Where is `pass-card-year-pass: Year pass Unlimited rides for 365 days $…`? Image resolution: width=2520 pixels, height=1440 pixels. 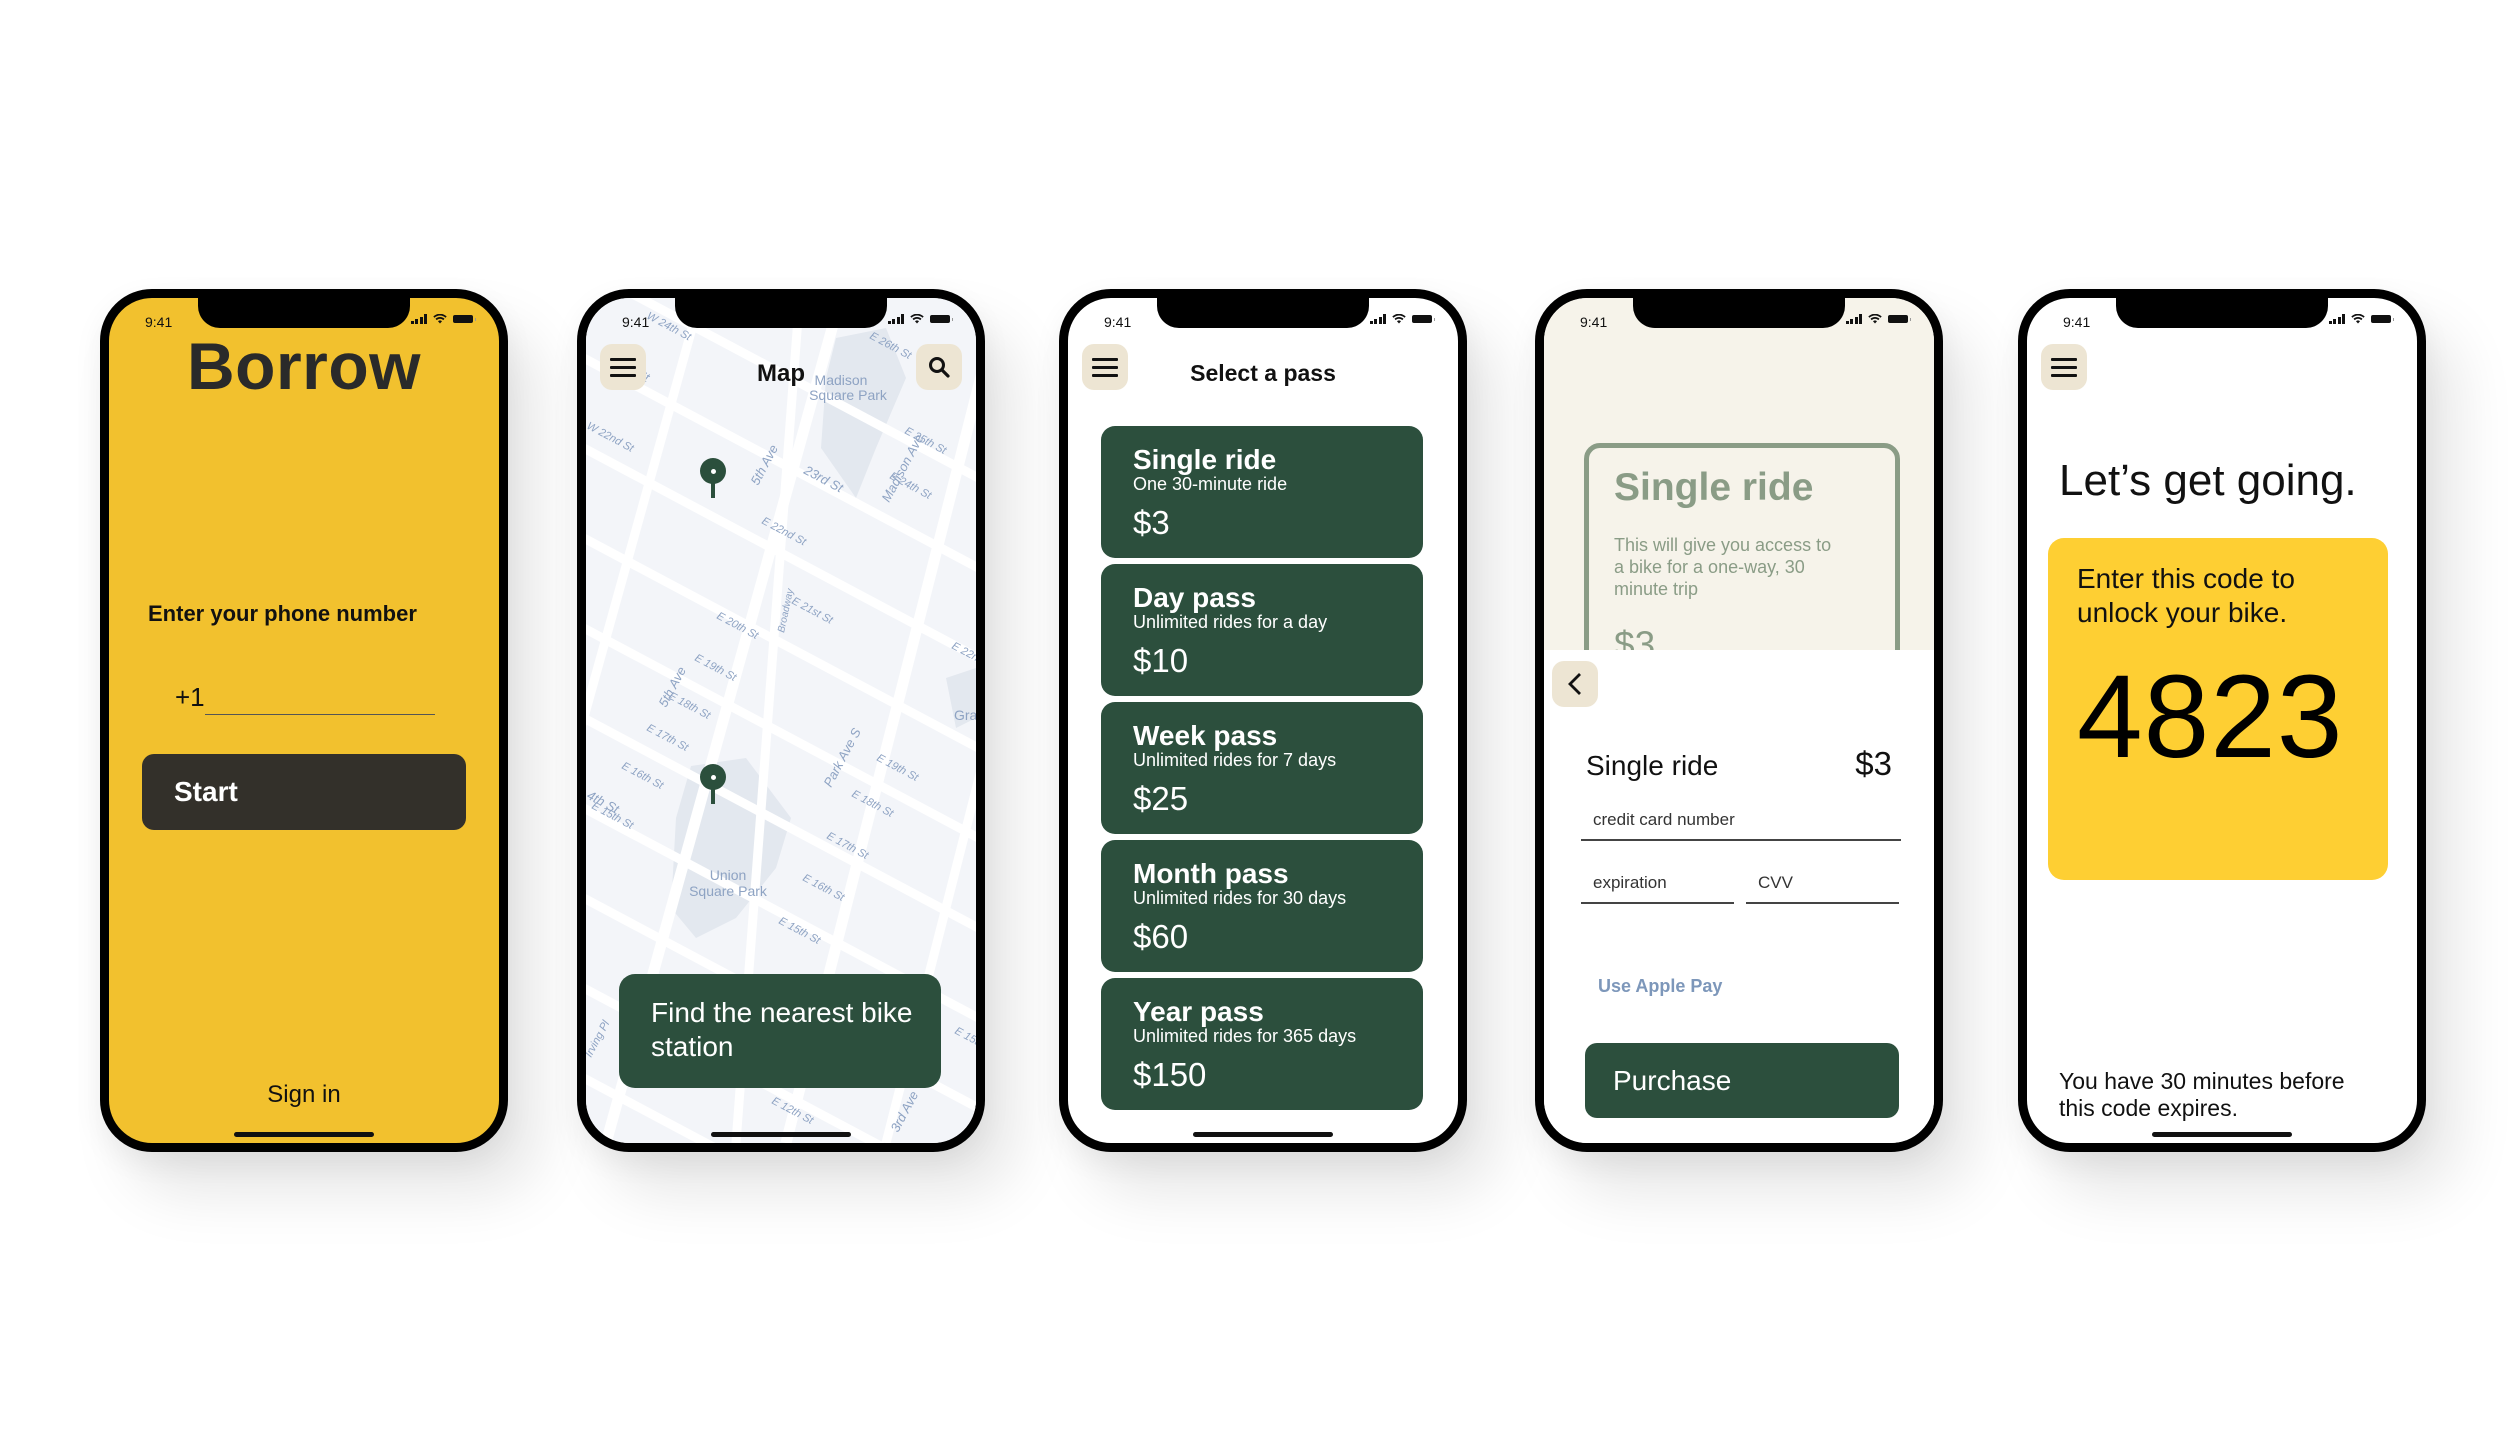
pass-card-year-pass: Year pass Unlimited rides for 365 days $… is located at coordinates (1262, 1044).